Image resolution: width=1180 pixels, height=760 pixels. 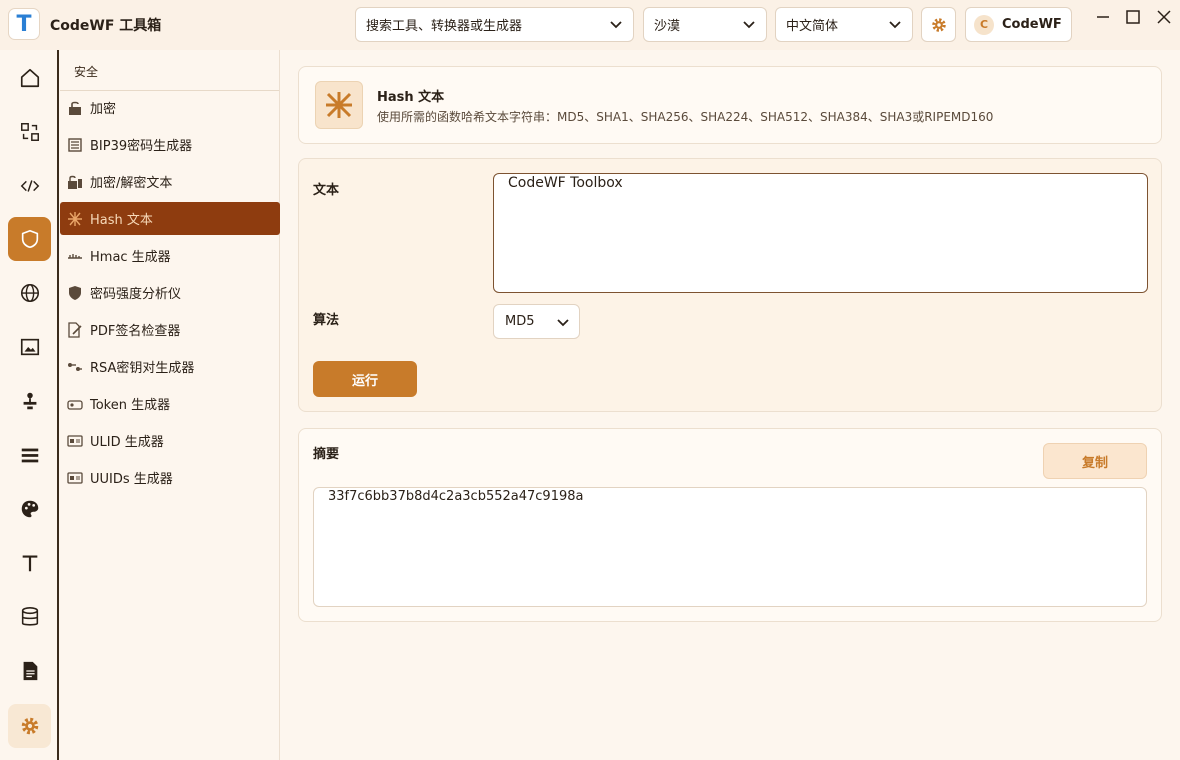 What do you see at coordinates (131, 183) in the screenshot?
I see `menu-item-label: 加密/解密文本` at bounding box center [131, 183].